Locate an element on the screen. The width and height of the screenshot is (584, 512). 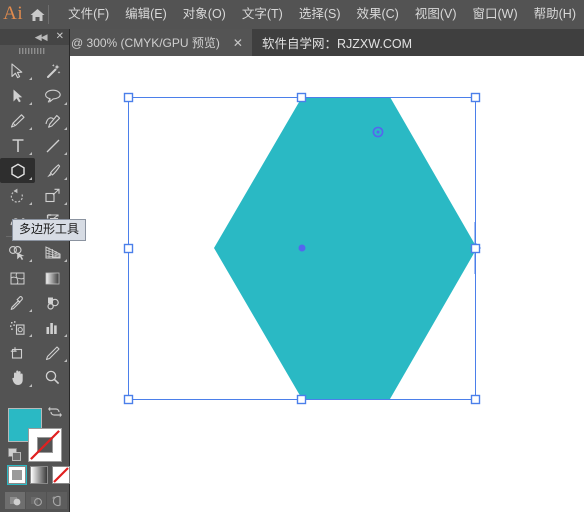
paintbrush-tool is located at coordinates (52, 170).